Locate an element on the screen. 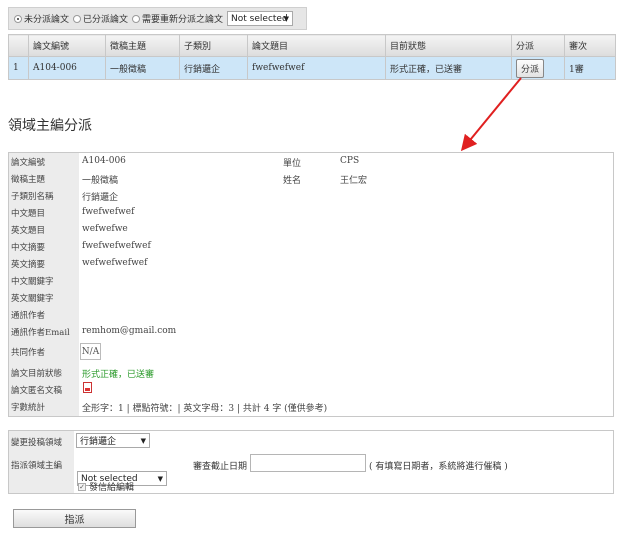  pdf-icon is located at coordinates (87, 387).